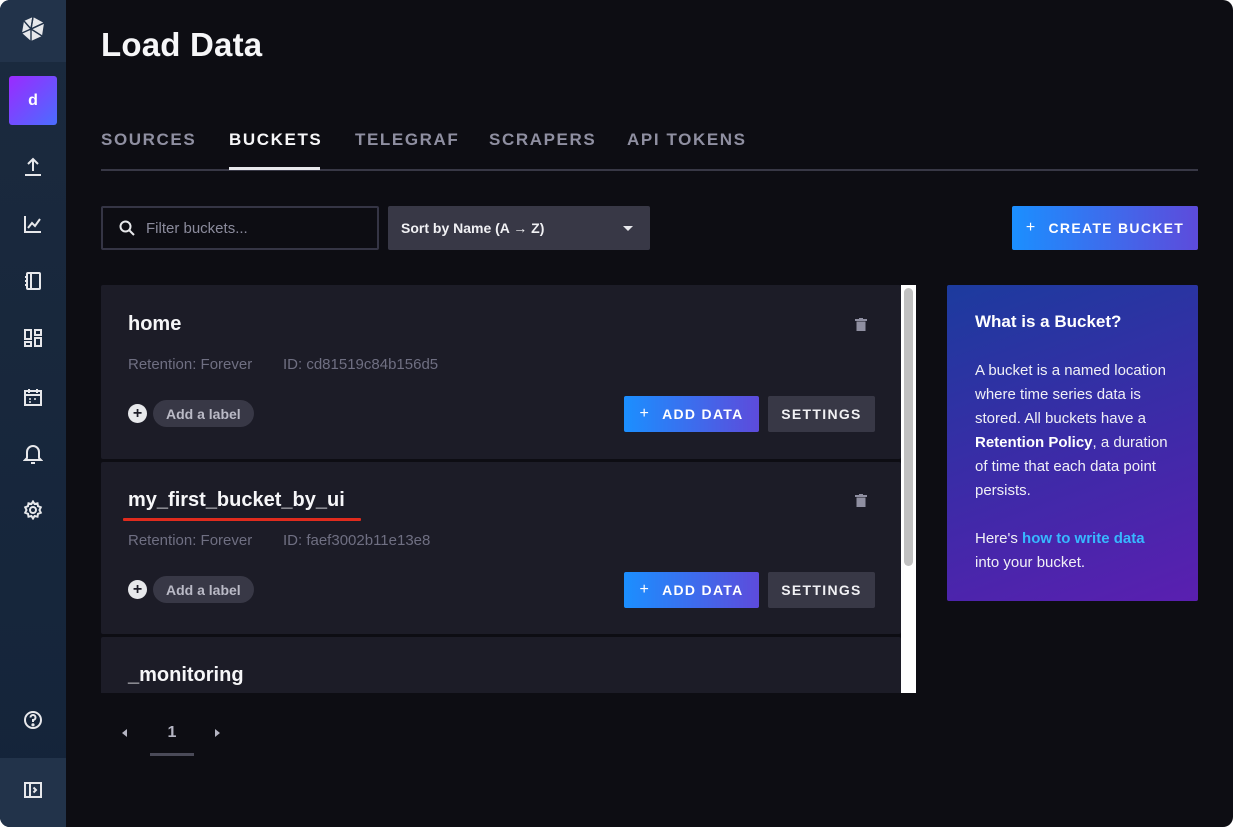  I want to click on page-title: Load Data, so click(182, 44).